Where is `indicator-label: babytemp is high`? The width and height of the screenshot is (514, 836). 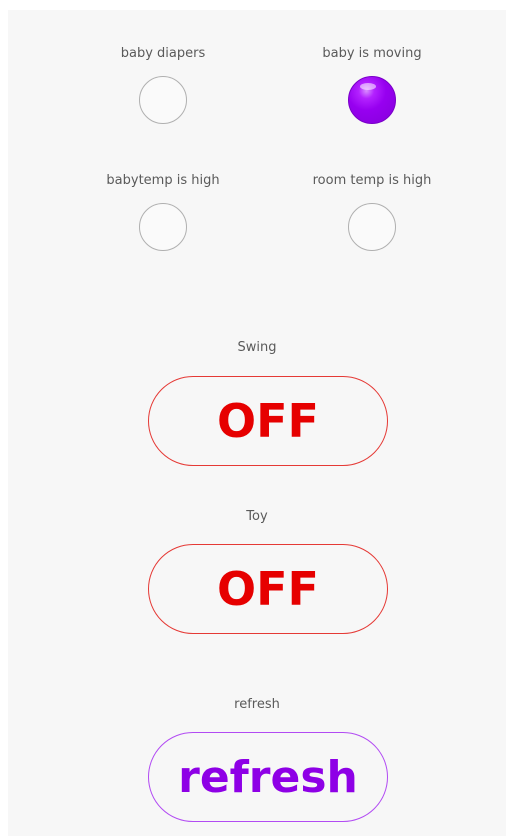
indicator-label: babytemp is high is located at coordinates (163, 180).